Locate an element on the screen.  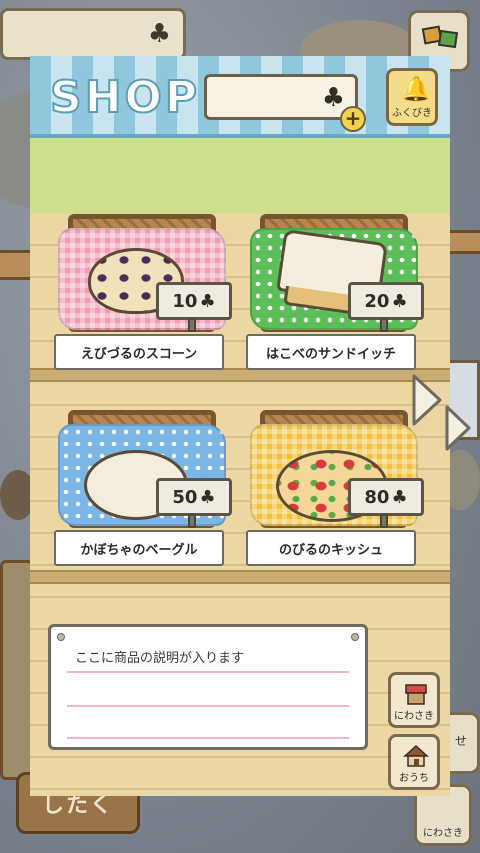
shop-item-scone: 10 ♣ えびづるのスコーン is located at coordinates (144, 299).